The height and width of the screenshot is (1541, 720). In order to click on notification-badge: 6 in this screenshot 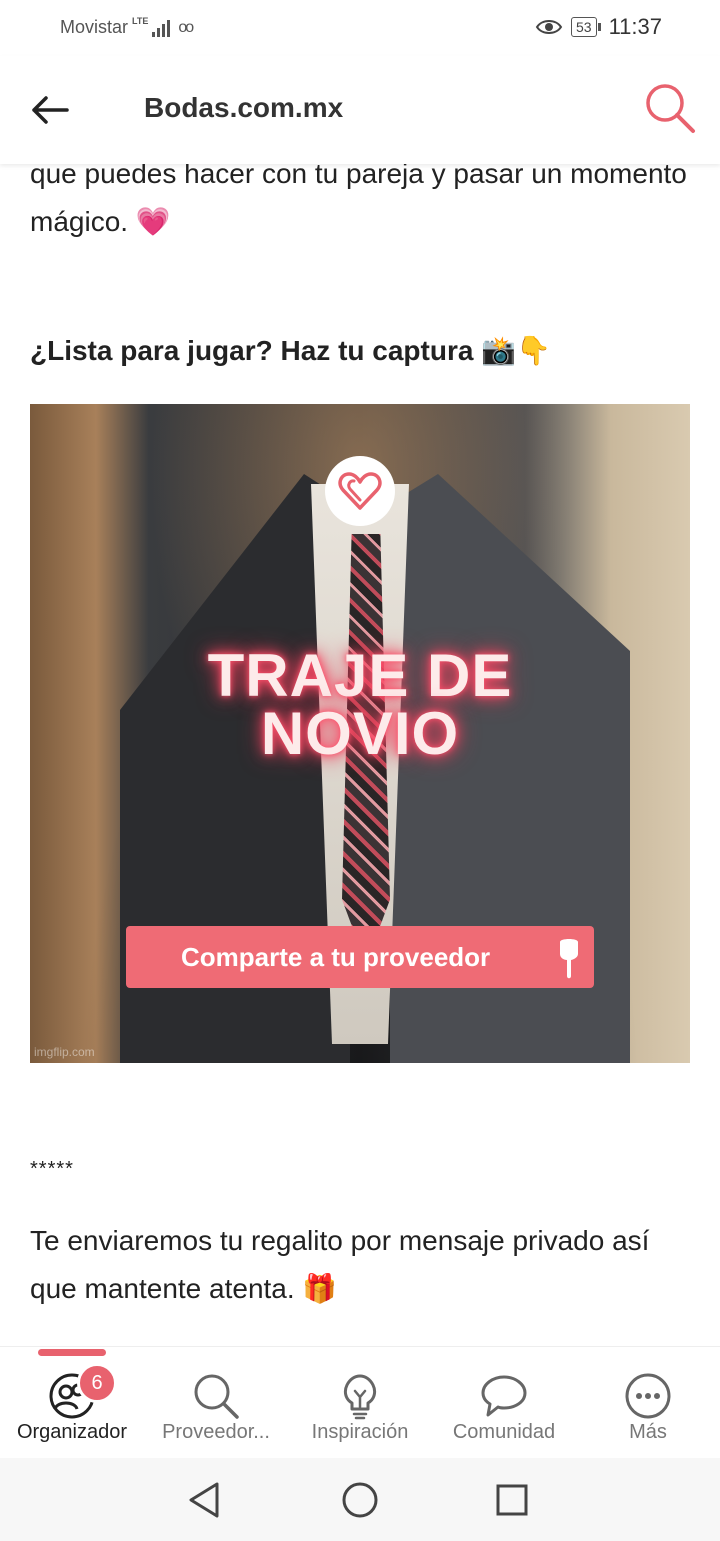, I will do `click(97, 1383)`.